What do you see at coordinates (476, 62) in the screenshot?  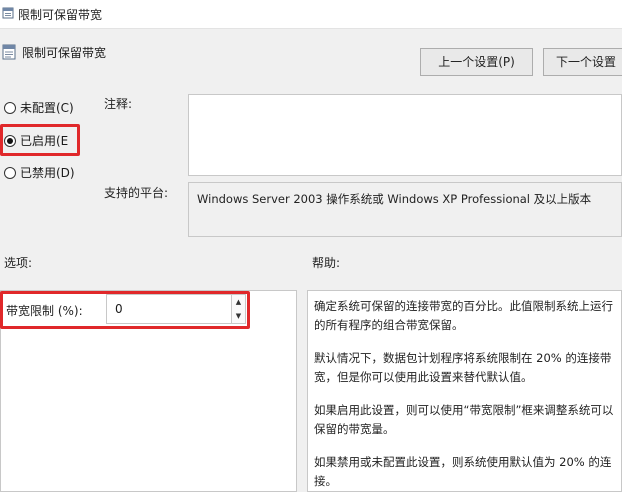 I see `previous-setting-button: 上一个设置(P)` at bounding box center [476, 62].